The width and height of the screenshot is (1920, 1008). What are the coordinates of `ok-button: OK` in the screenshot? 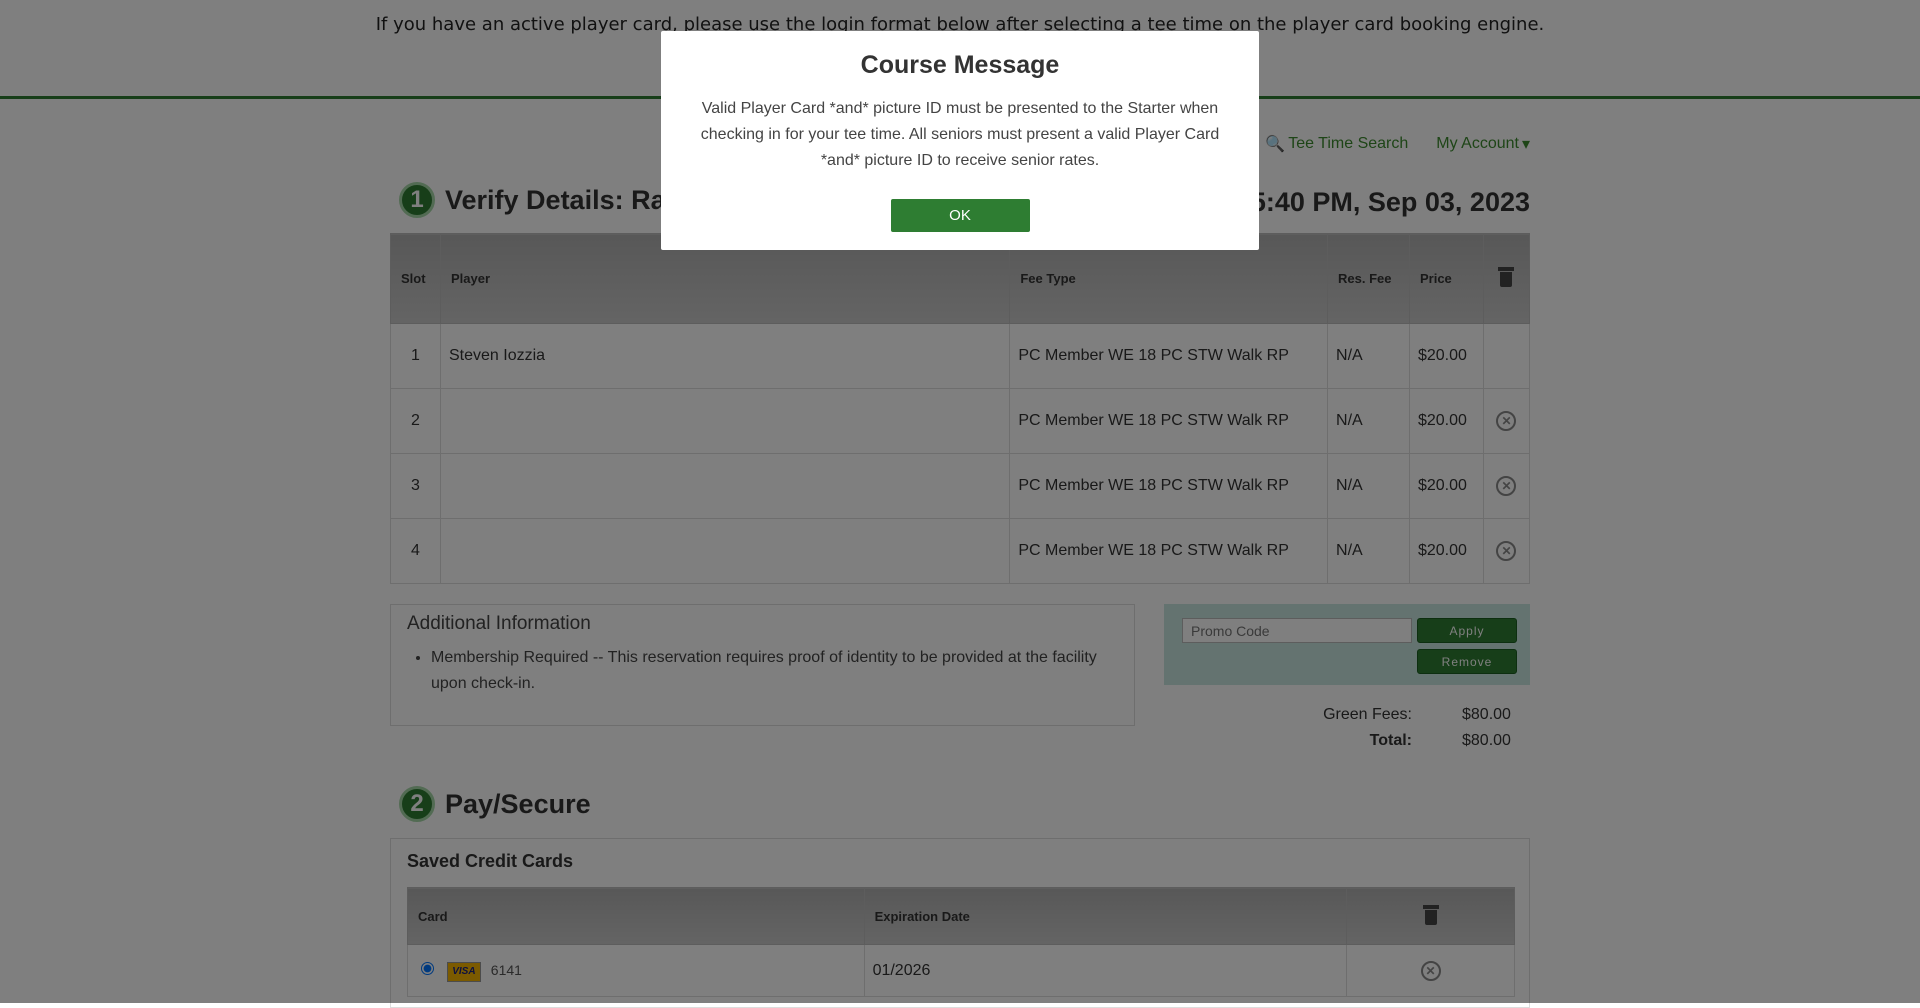 It's located at (960, 215).